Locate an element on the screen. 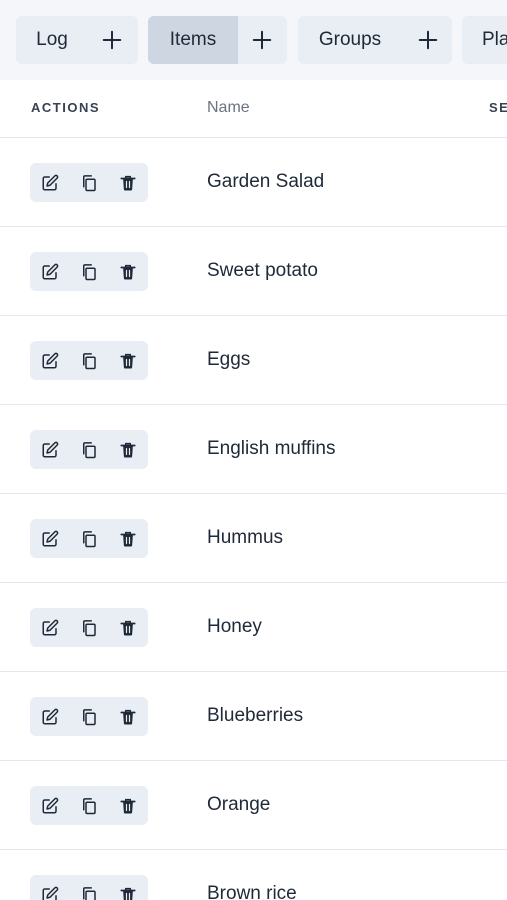  table-row: English muffins is located at coordinates (253, 449).